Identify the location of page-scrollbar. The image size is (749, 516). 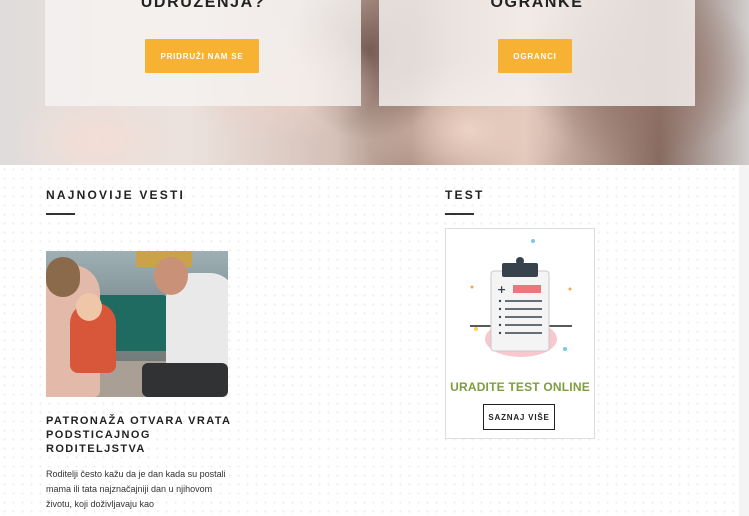
(744, 340).